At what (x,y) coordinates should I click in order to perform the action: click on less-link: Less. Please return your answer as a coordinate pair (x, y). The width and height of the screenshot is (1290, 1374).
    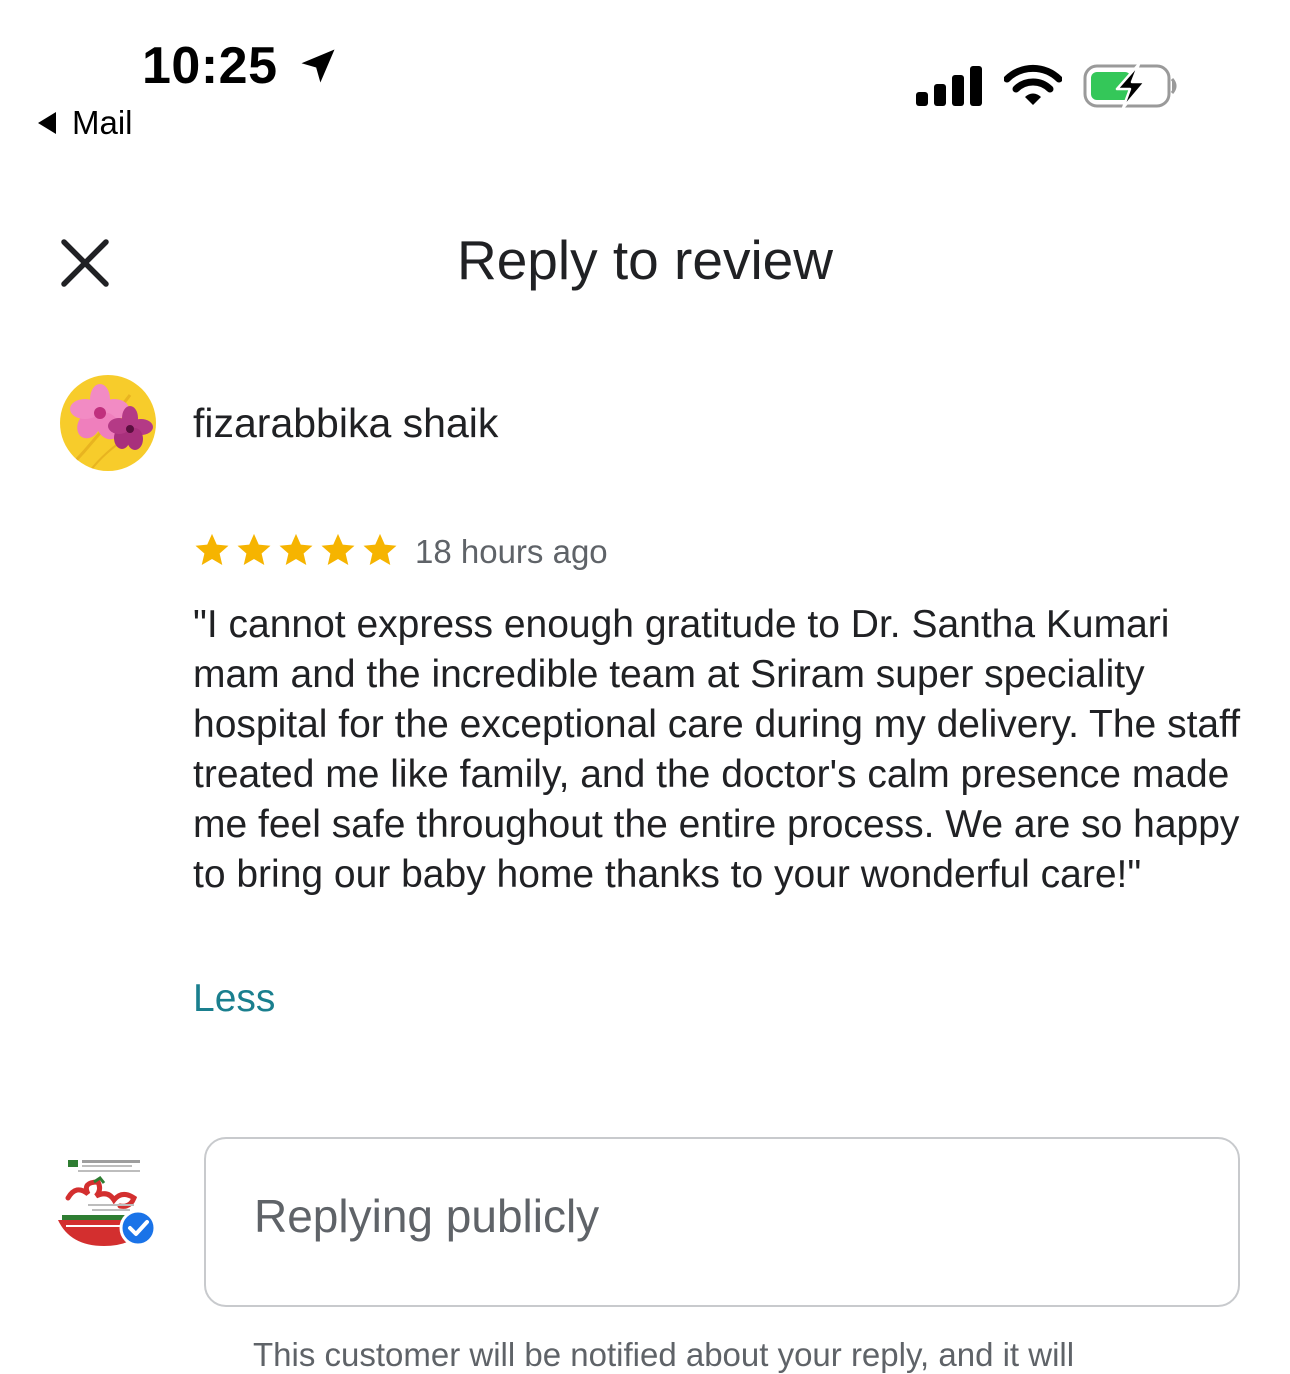
    Looking at the image, I should click on (234, 999).